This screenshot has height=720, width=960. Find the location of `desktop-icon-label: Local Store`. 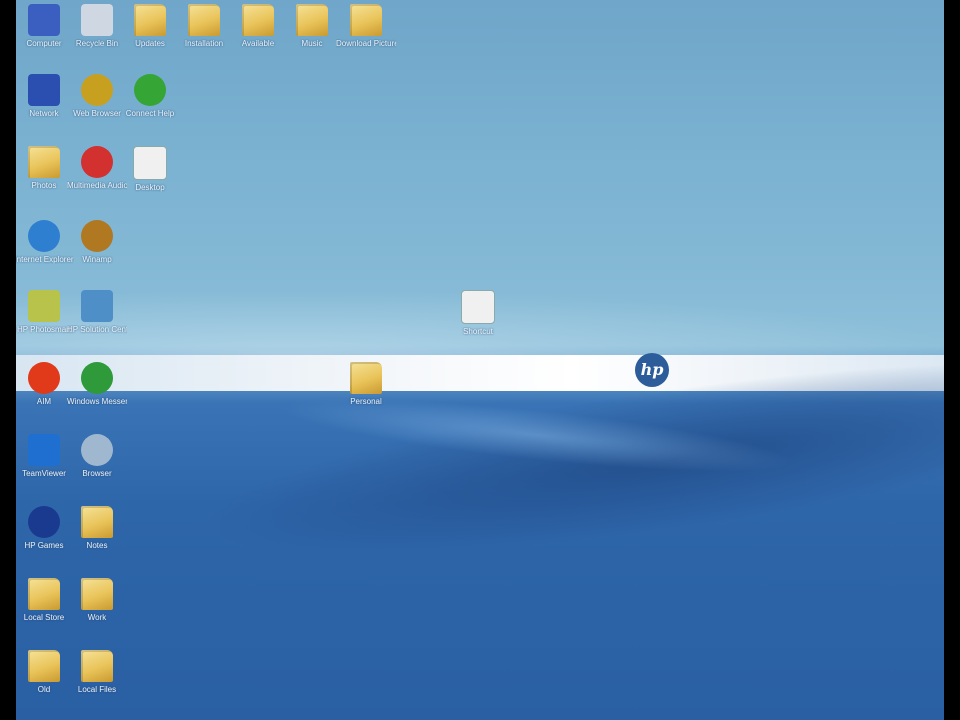

desktop-icon-label: Local Store is located at coordinates (44, 617).